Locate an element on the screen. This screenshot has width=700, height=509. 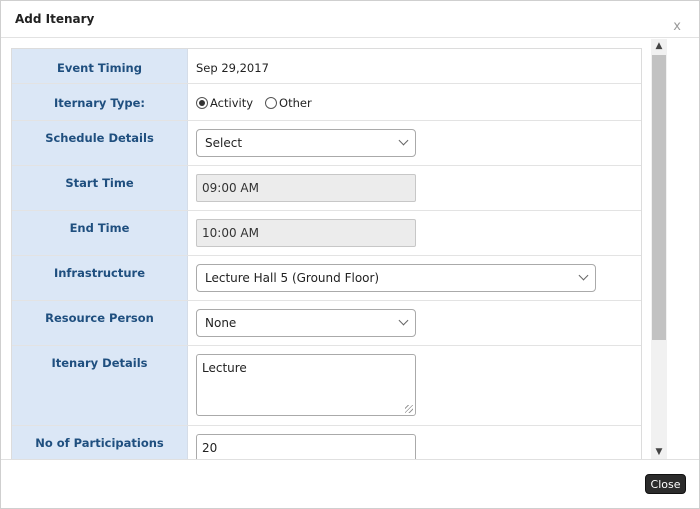
participations-input: 20 is located at coordinates (306, 446).